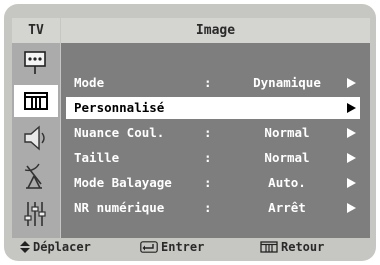  I want to click on row-label: Mode Balayage, so click(123, 182).